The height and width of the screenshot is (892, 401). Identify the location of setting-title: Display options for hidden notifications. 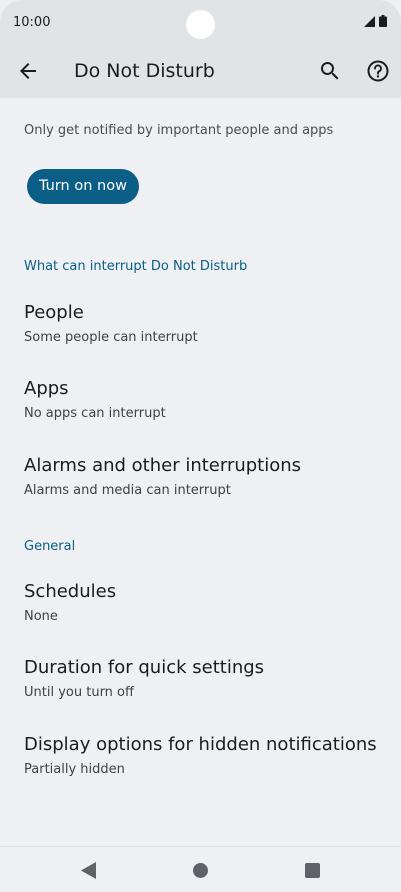
(200, 744).